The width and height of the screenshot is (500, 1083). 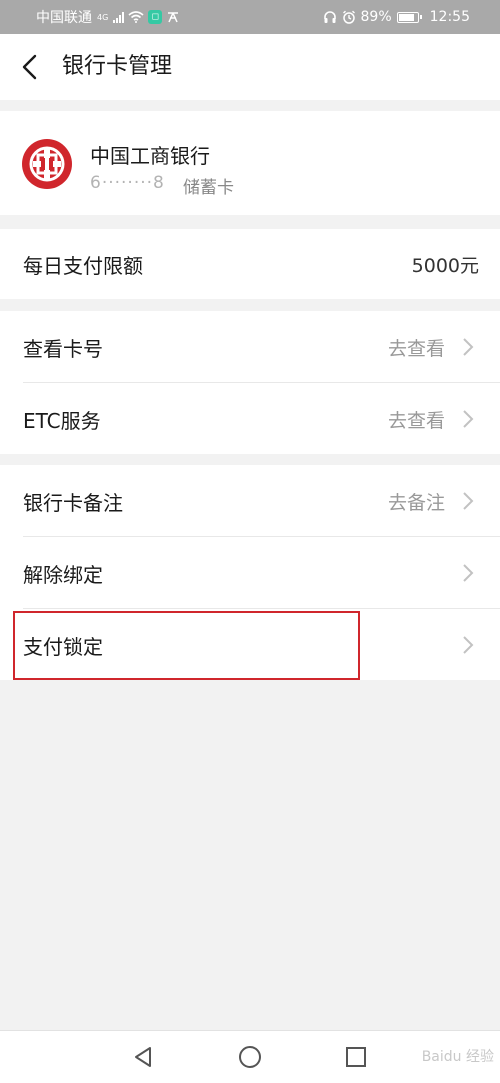 I want to click on card-number: 6········8, so click(x=127, y=183).